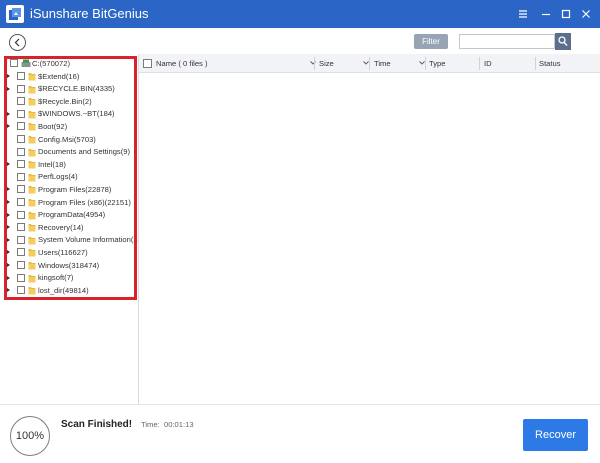  What do you see at coordinates (550, 63) in the screenshot?
I see `column-status: Status` at bounding box center [550, 63].